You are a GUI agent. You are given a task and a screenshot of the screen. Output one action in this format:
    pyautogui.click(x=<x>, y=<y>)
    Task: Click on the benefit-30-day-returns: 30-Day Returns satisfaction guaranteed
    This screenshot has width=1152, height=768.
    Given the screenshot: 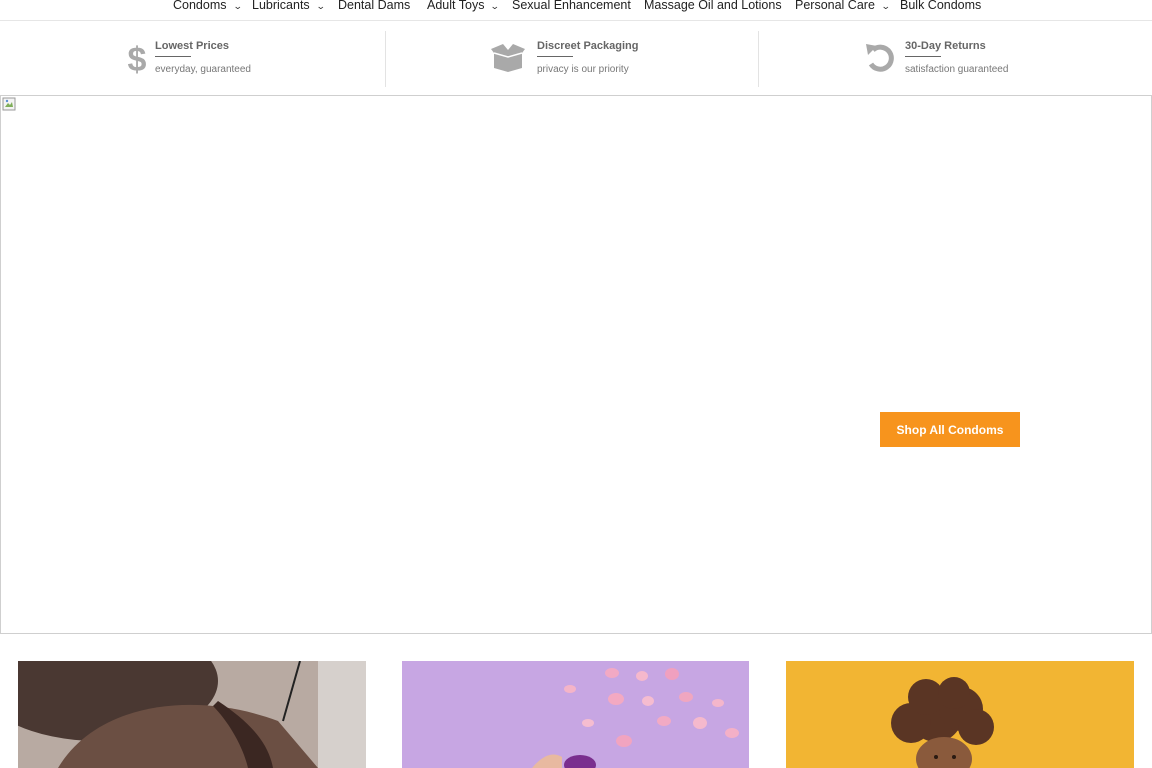 What is the action you would take?
    pyautogui.click(x=964, y=57)
    